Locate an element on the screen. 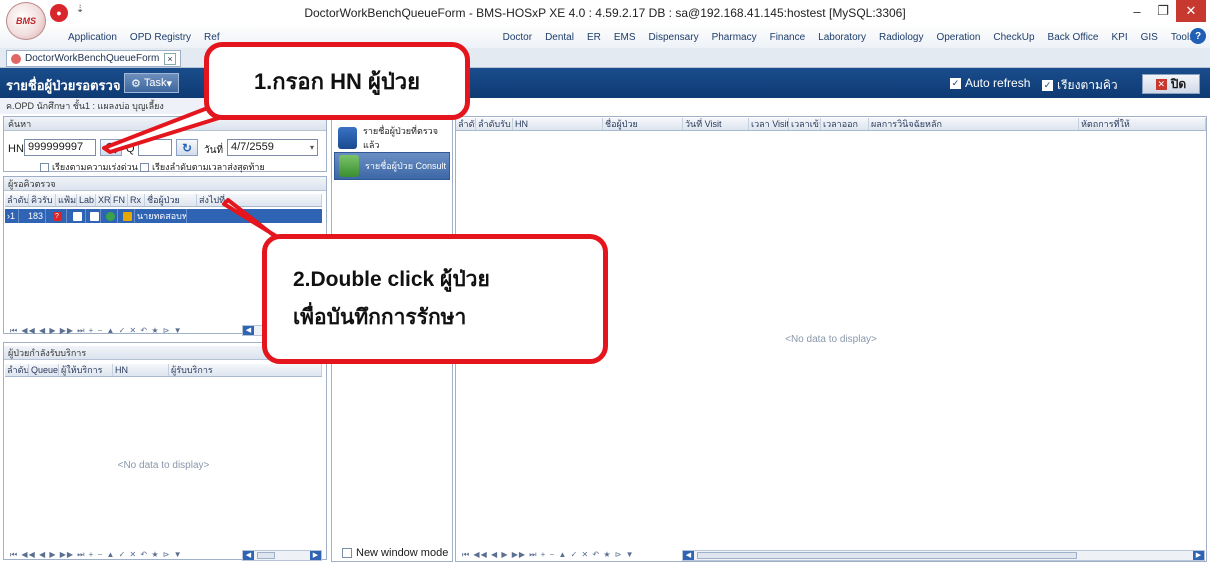 The image size is (1210, 564). menu-item-pharmacy: Pharmacy is located at coordinates (734, 37).